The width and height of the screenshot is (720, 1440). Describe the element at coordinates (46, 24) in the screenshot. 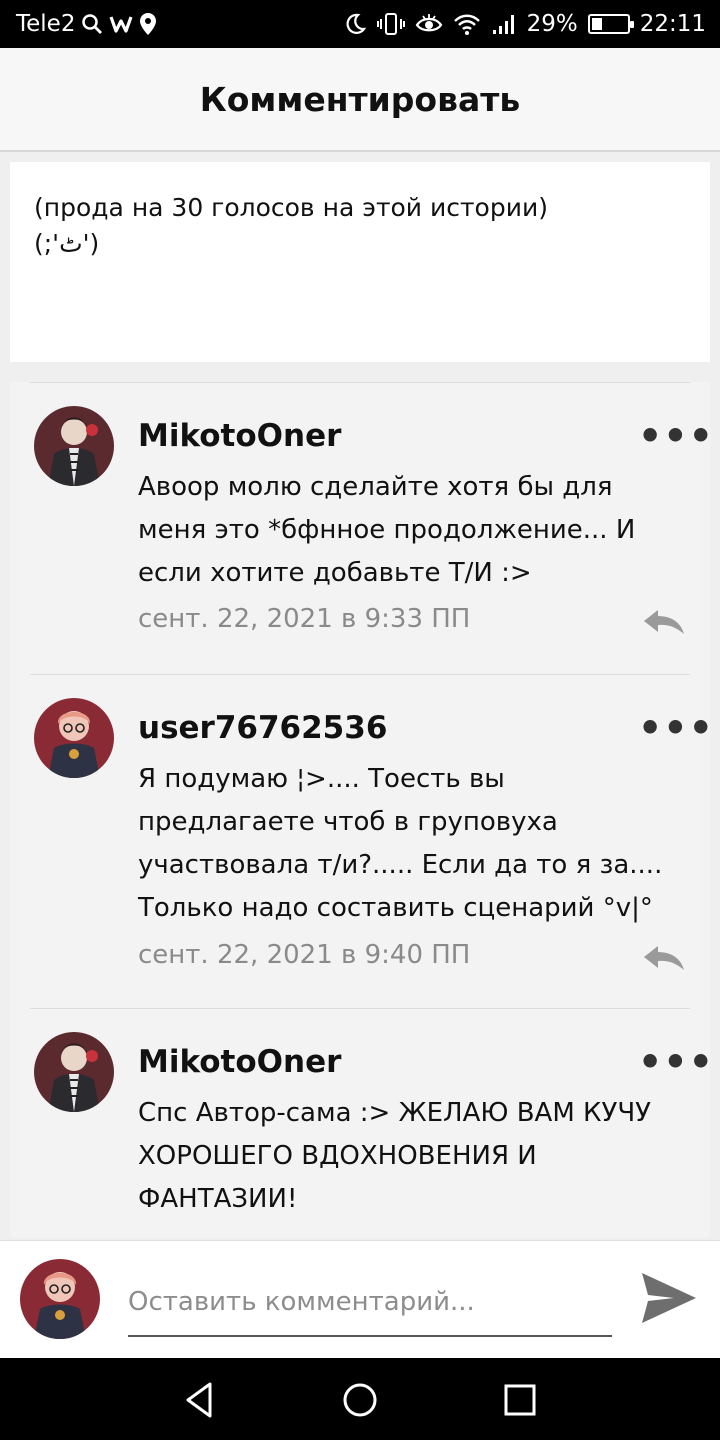

I see `carrier-label: Tele2` at that location.